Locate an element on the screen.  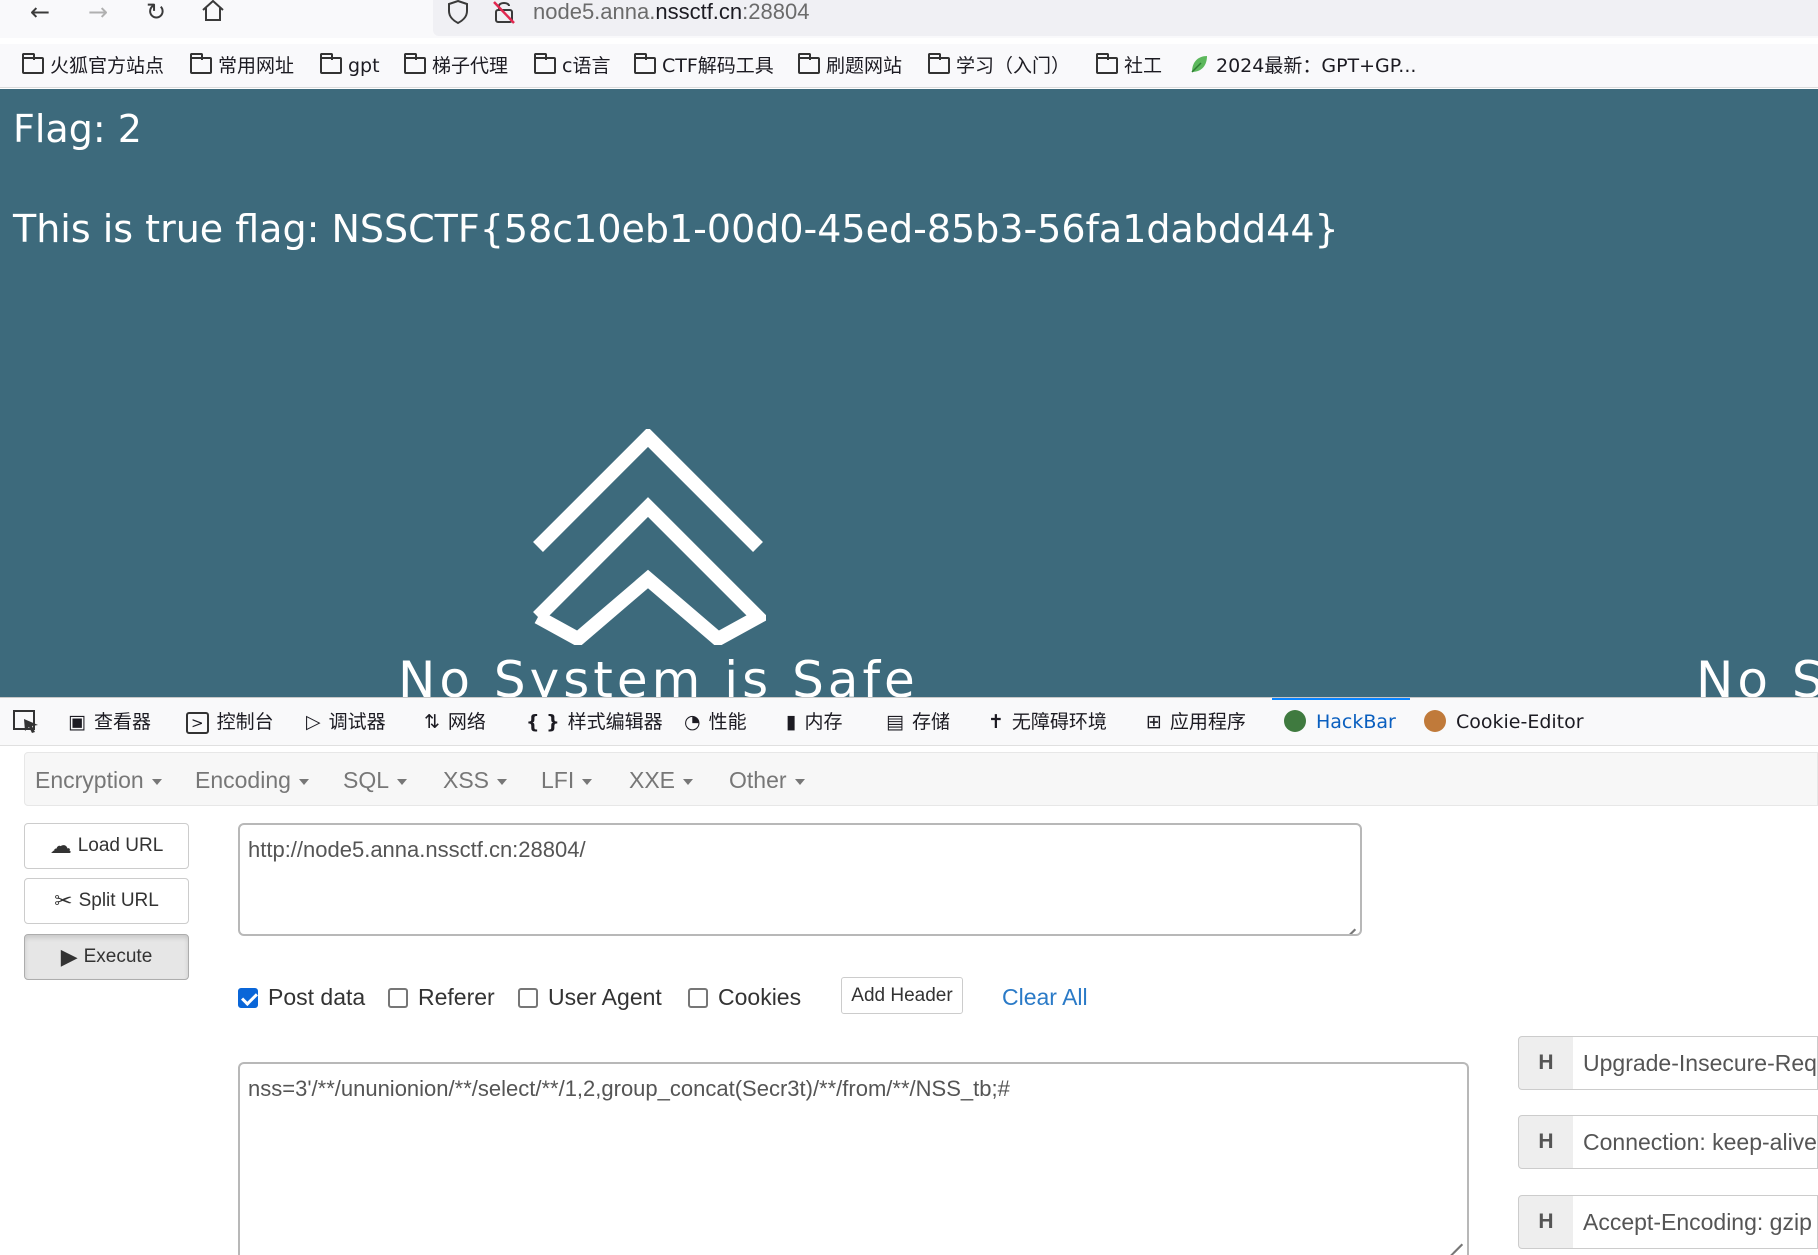
menu-xss: XSS is located at coordinates (475, 780).